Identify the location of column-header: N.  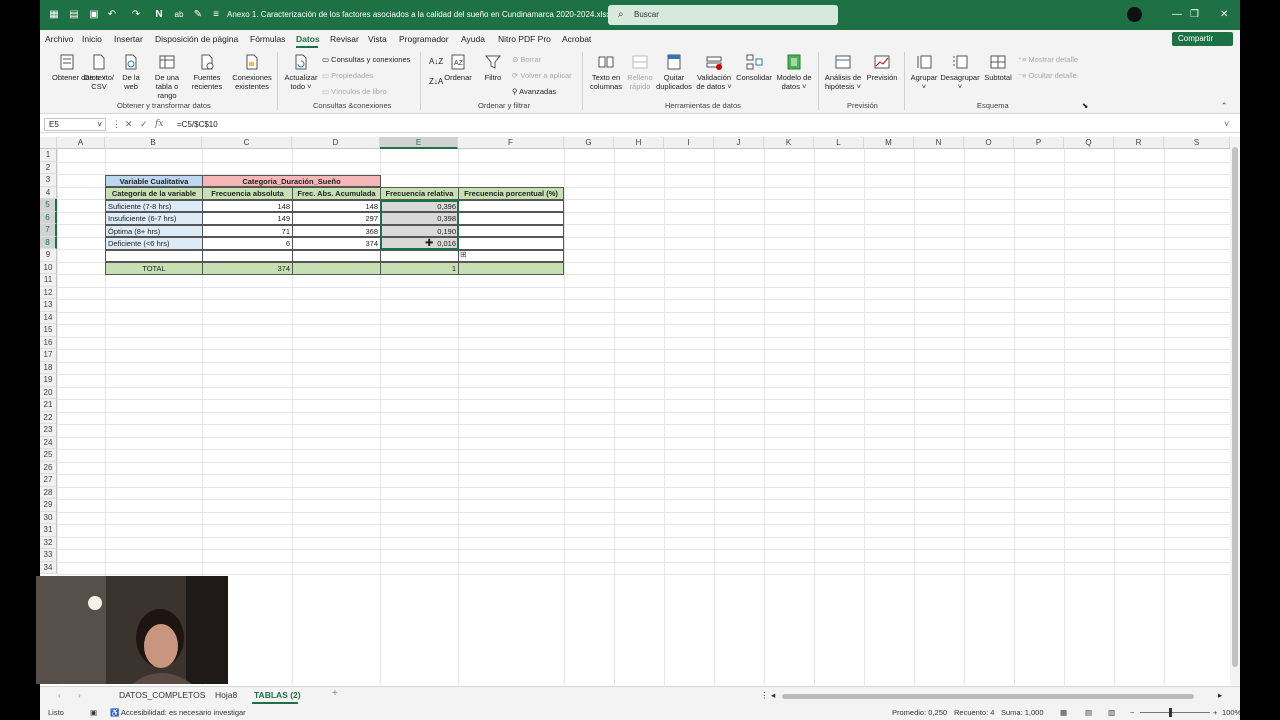
(939, 143).